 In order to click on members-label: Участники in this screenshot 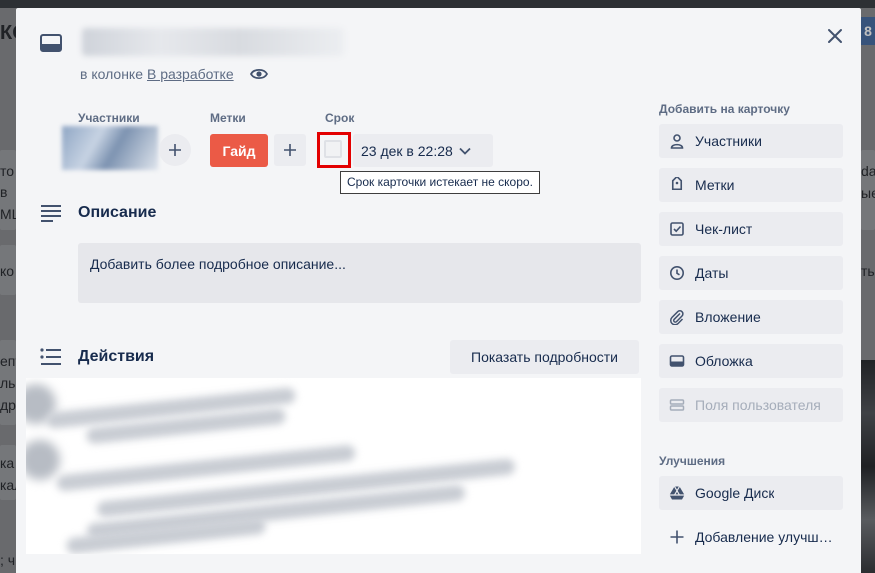, I will do `click(109, 118)`.